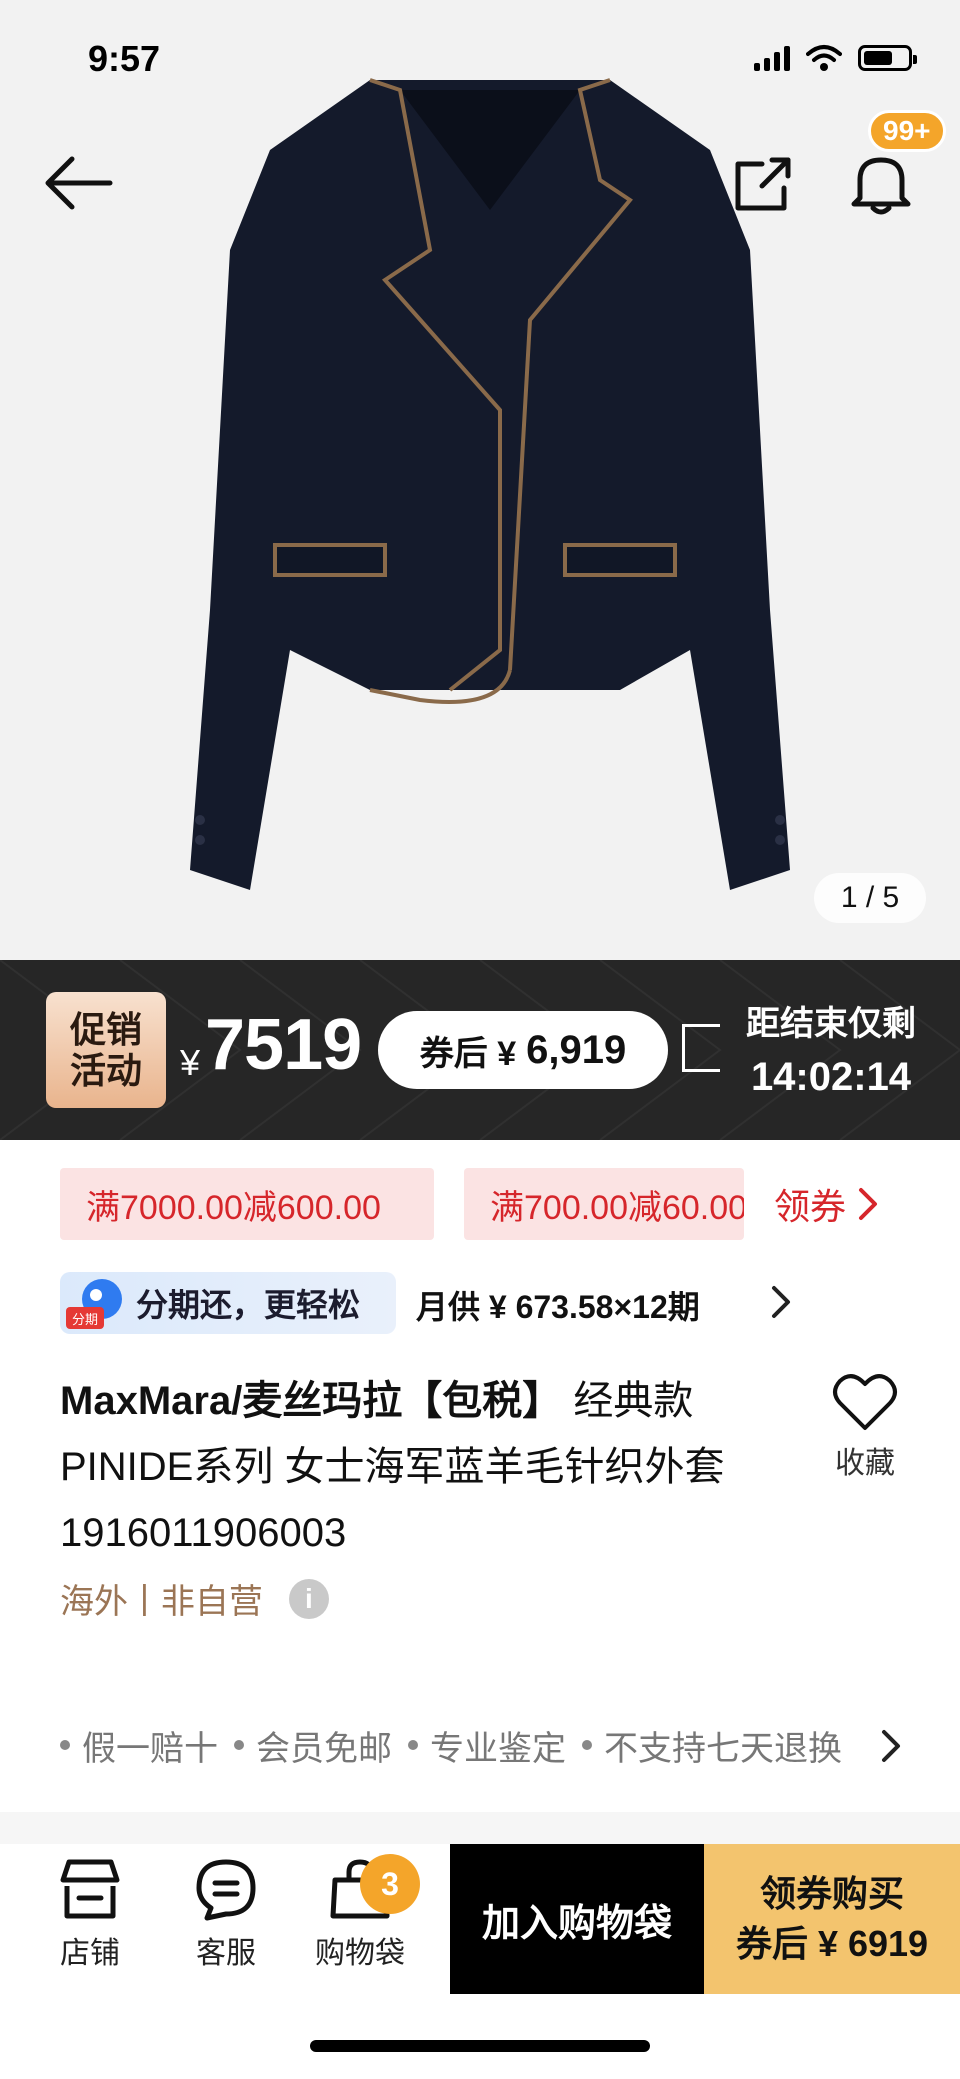  I want to click on favorite-label: 收藏, so click(865, 1463).